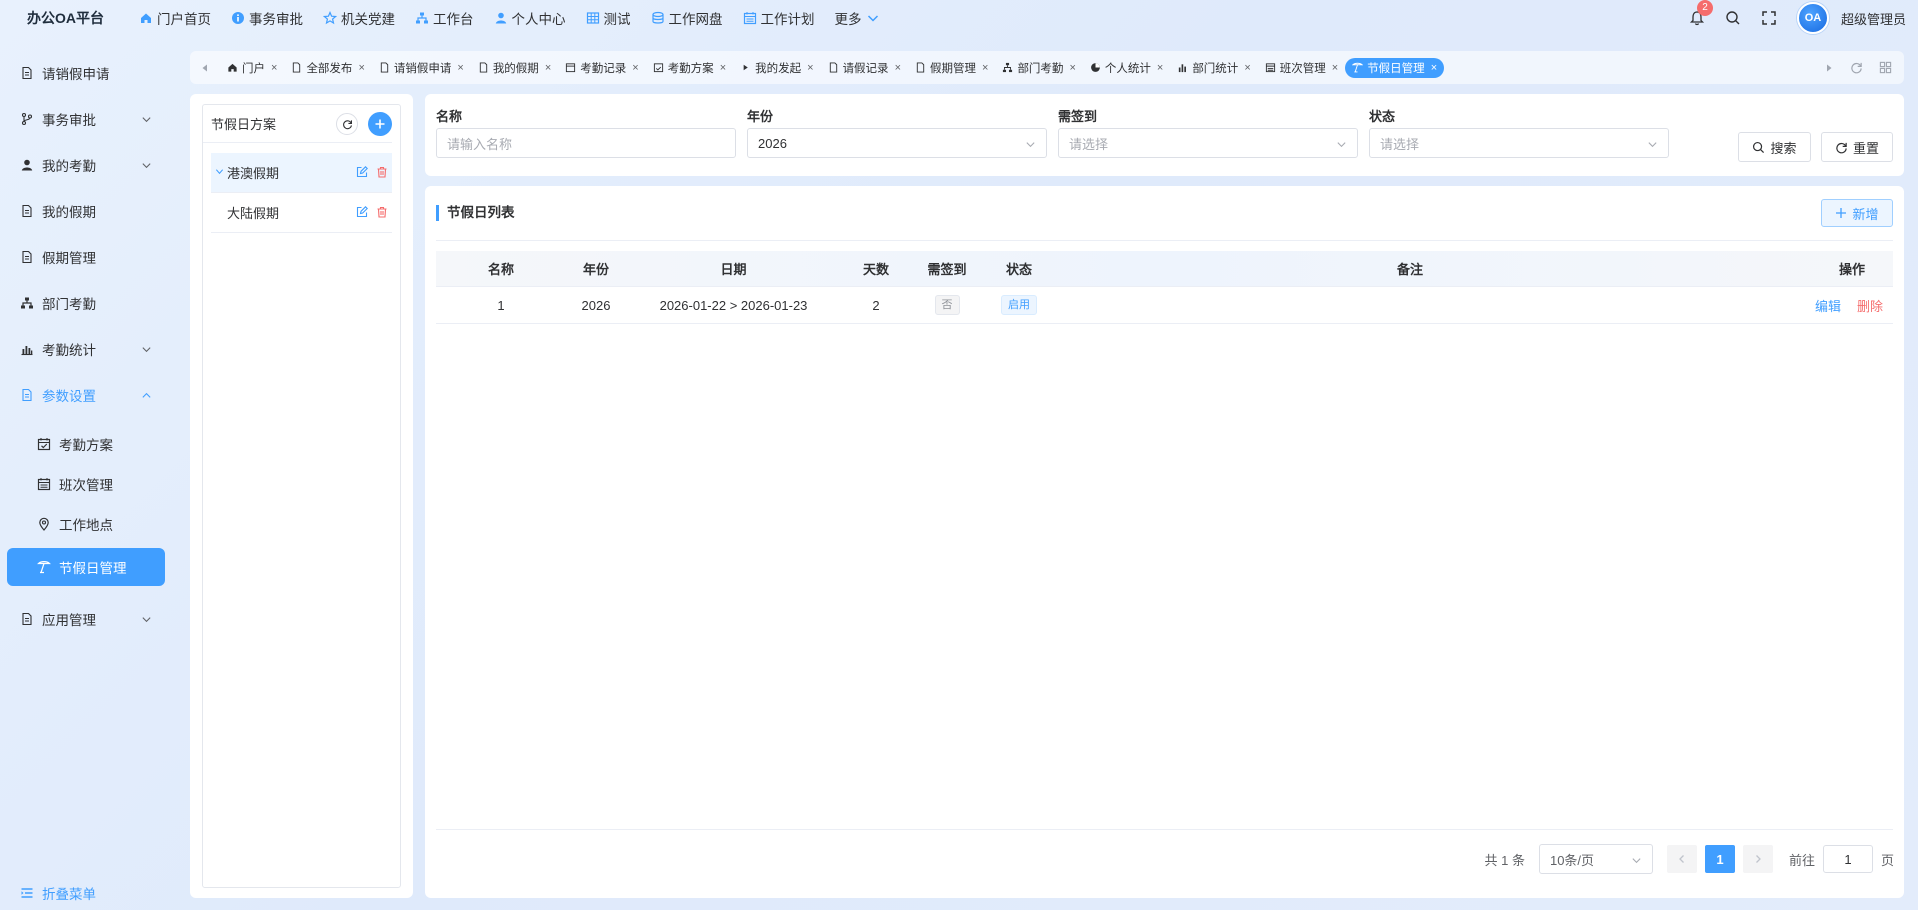  What do you see at coordinates (1857, 213) in the screenshot?
I see `add-holiday-button: 新增` at bounding box center [1857, 213].